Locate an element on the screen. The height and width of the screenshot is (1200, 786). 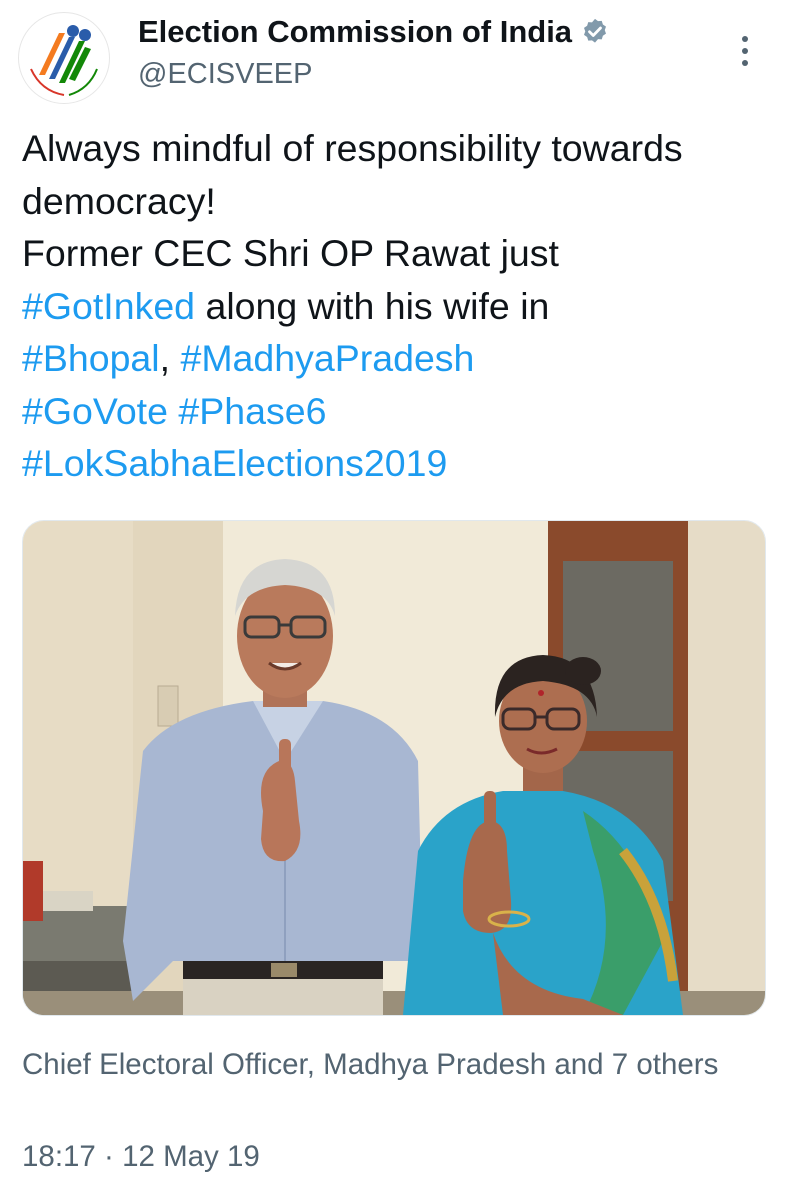
tweet-text-line: #GoVote #Phase6 is located at coordinates (397, 411).